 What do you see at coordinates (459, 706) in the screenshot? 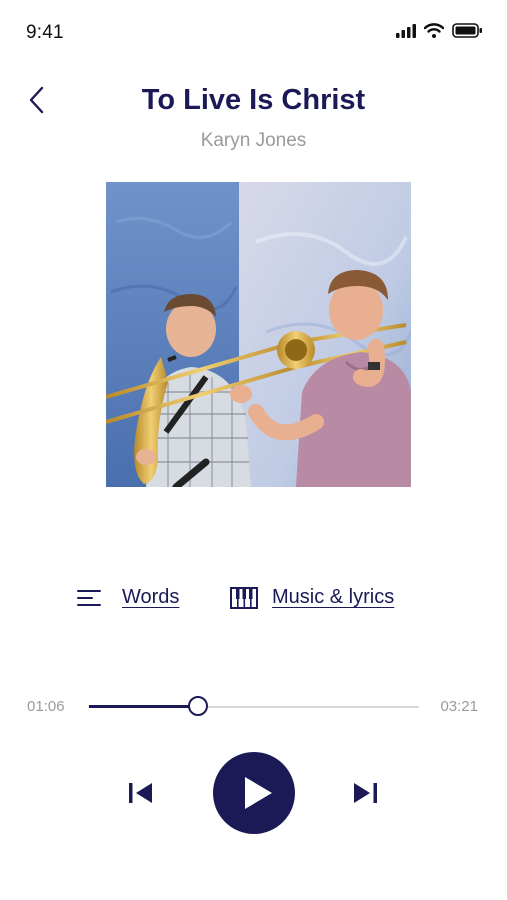
I see `total-time: 03:21` at bounding box center [459, 706].